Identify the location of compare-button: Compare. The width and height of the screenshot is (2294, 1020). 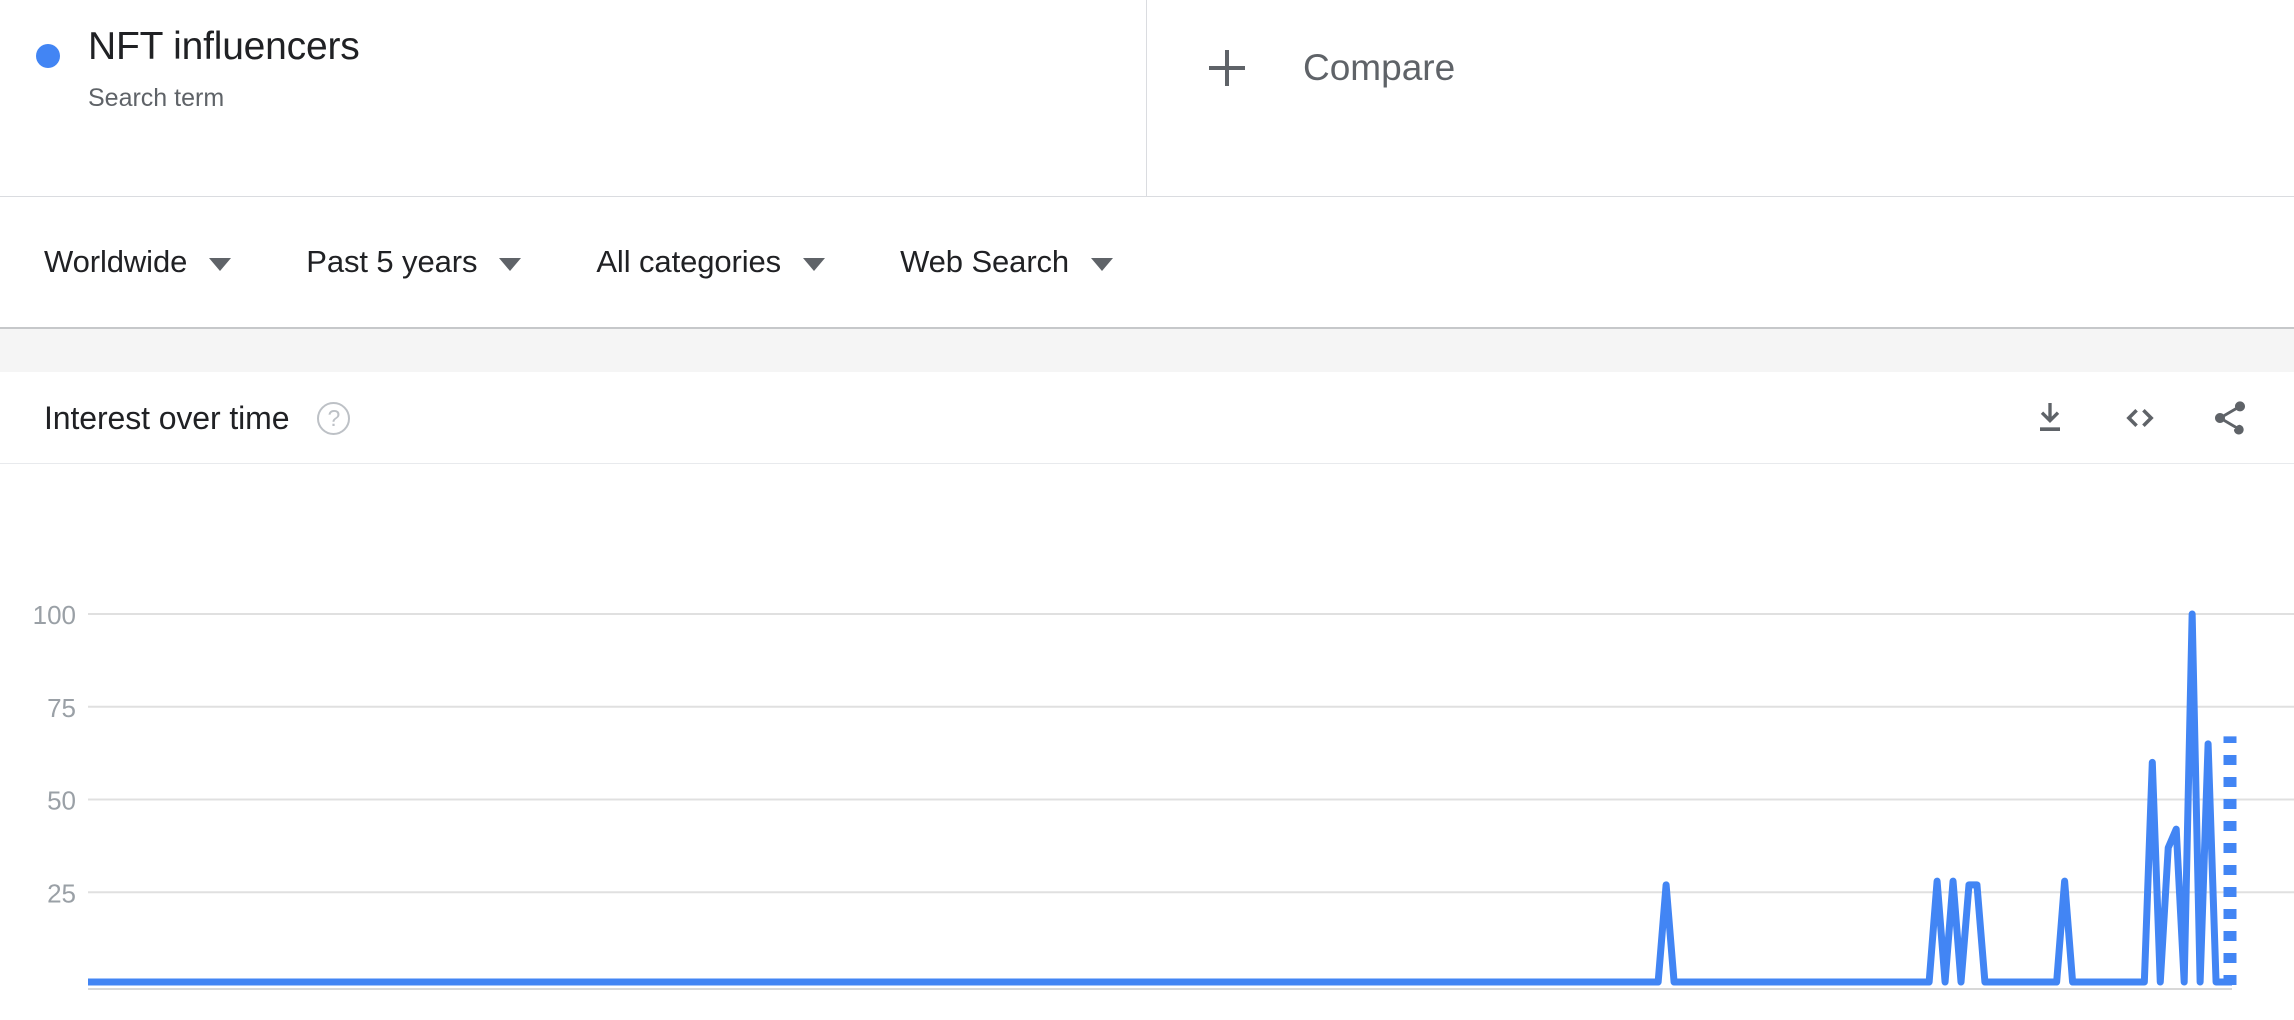
(1720, 98).